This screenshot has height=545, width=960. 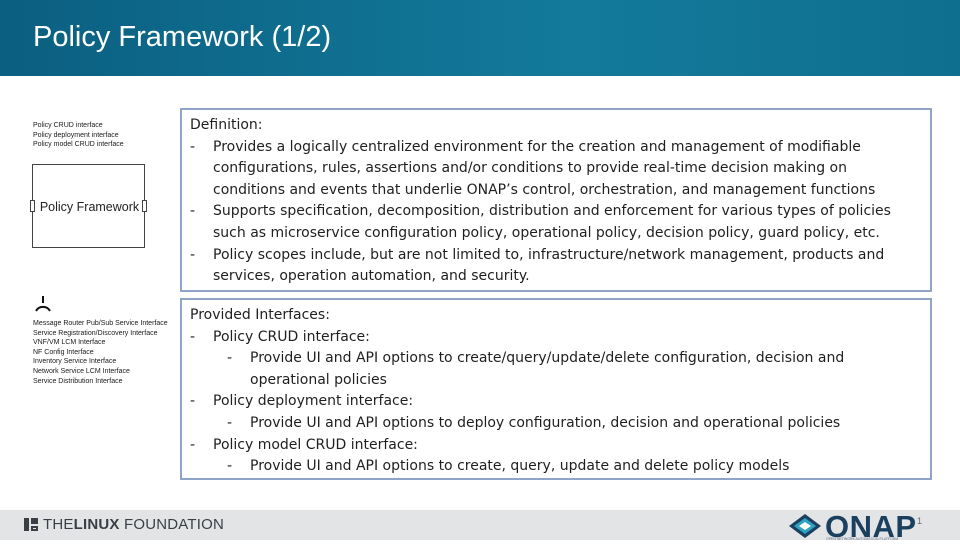 I want to click on interface-label: Inventory Service Interface, so click(x=75, y=362).